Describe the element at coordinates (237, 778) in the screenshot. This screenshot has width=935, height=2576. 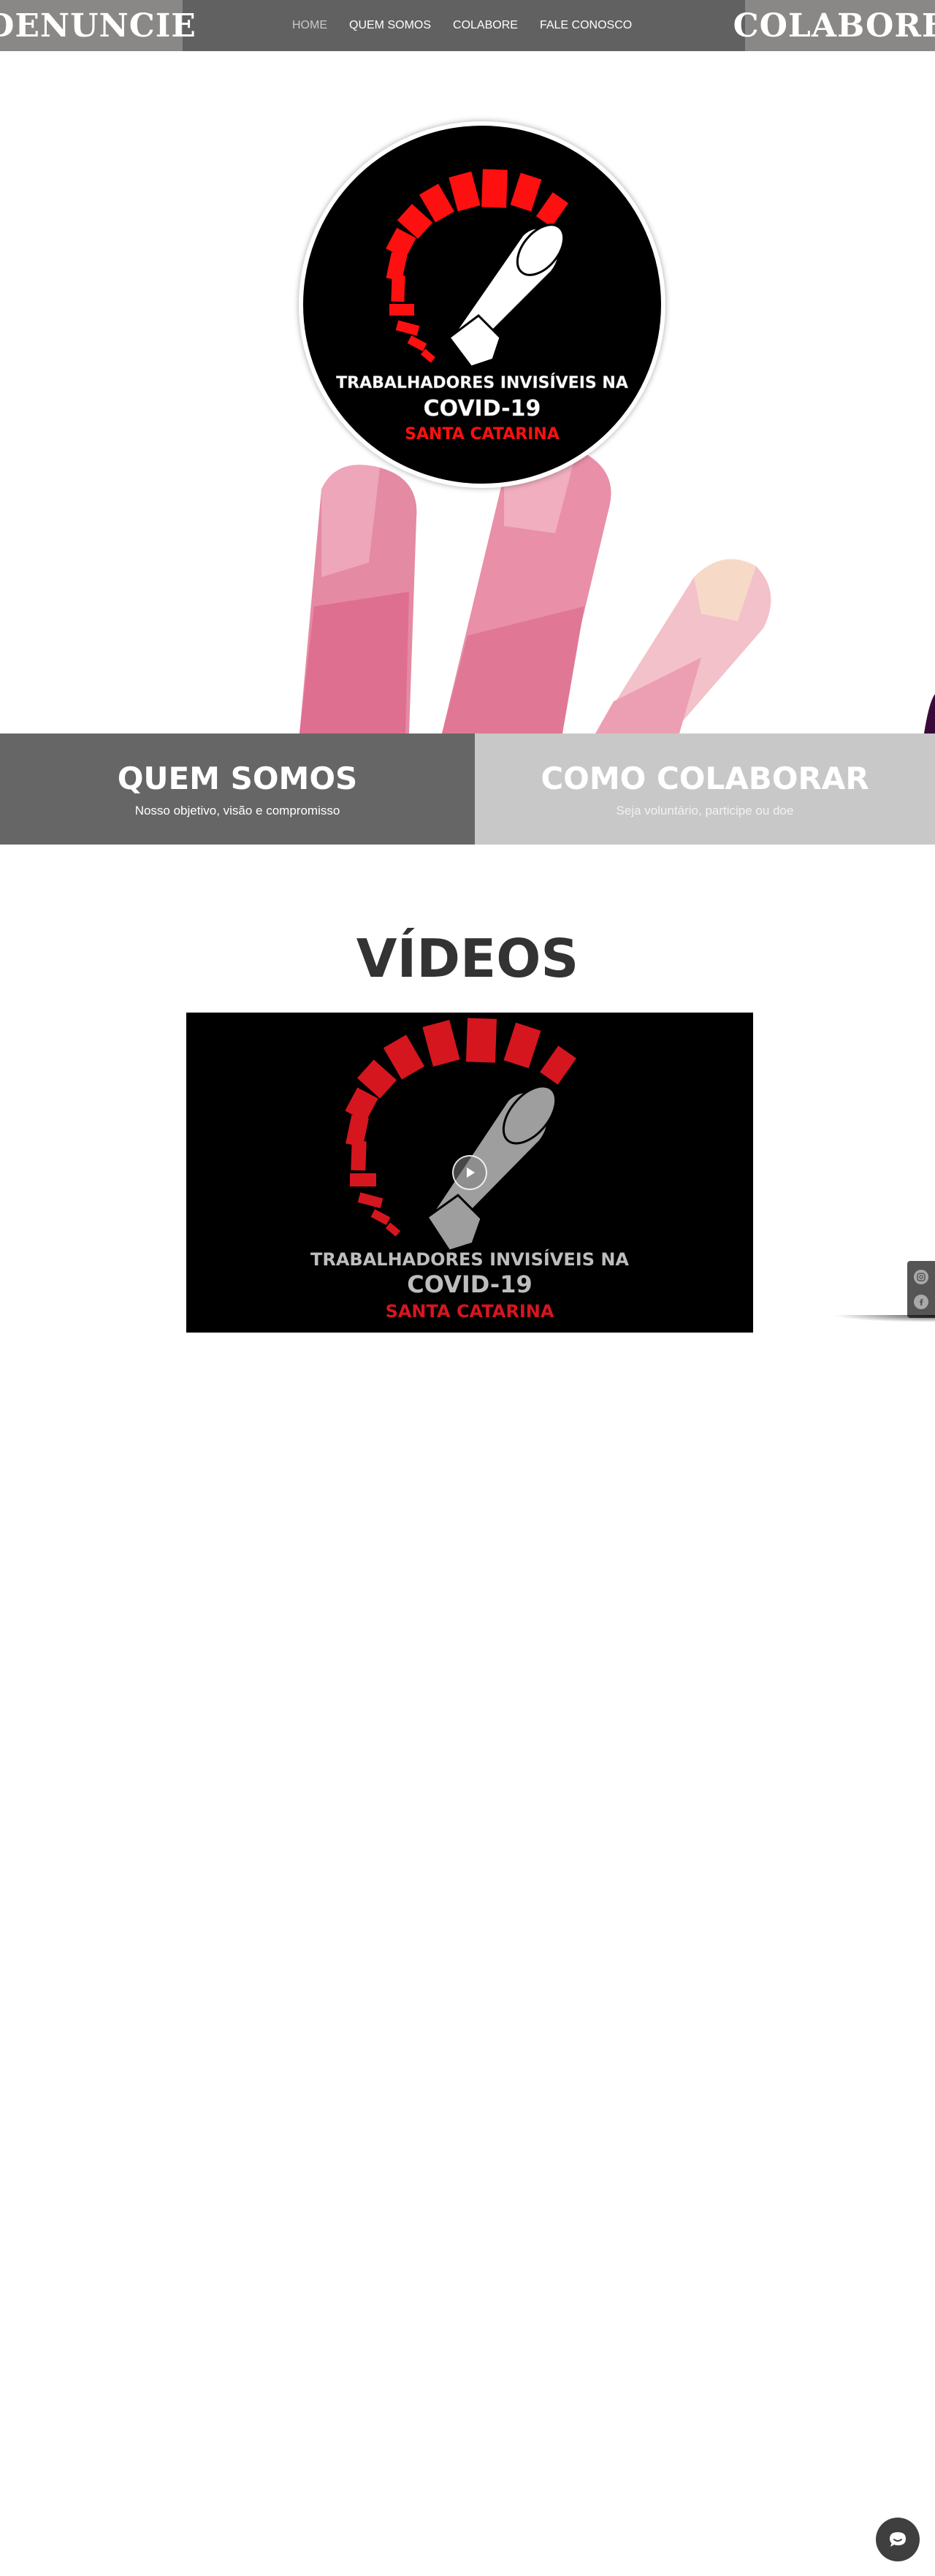
I see `quem-somos-title: QUEM SOMOS` at that location.